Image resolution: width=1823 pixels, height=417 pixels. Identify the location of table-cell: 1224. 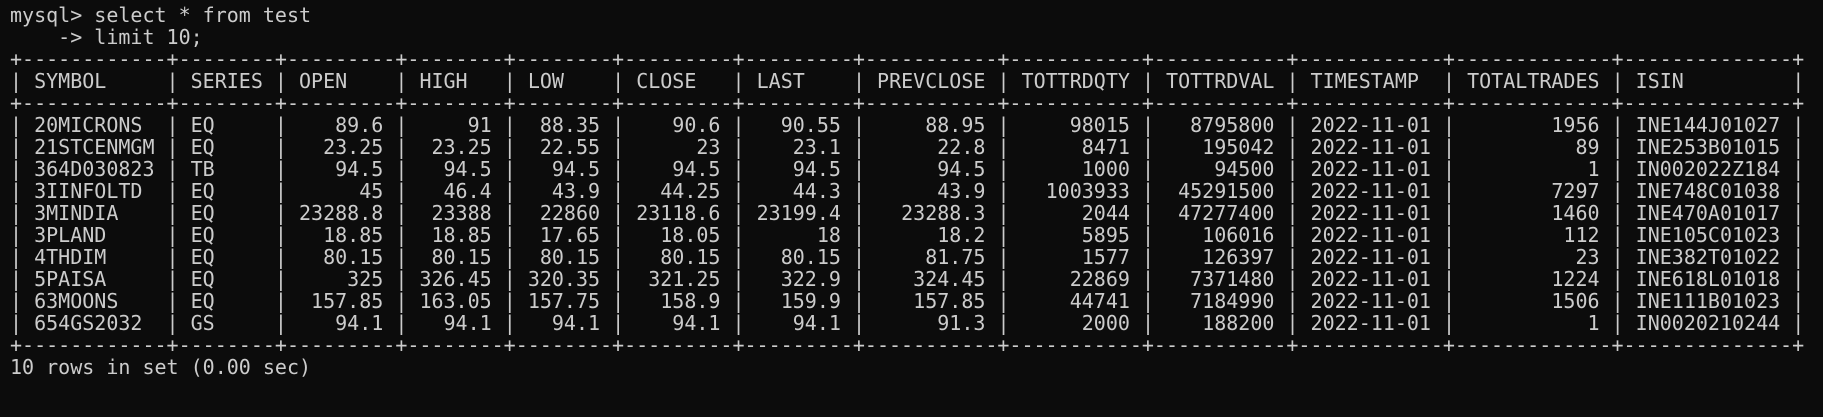
(1533, 279).